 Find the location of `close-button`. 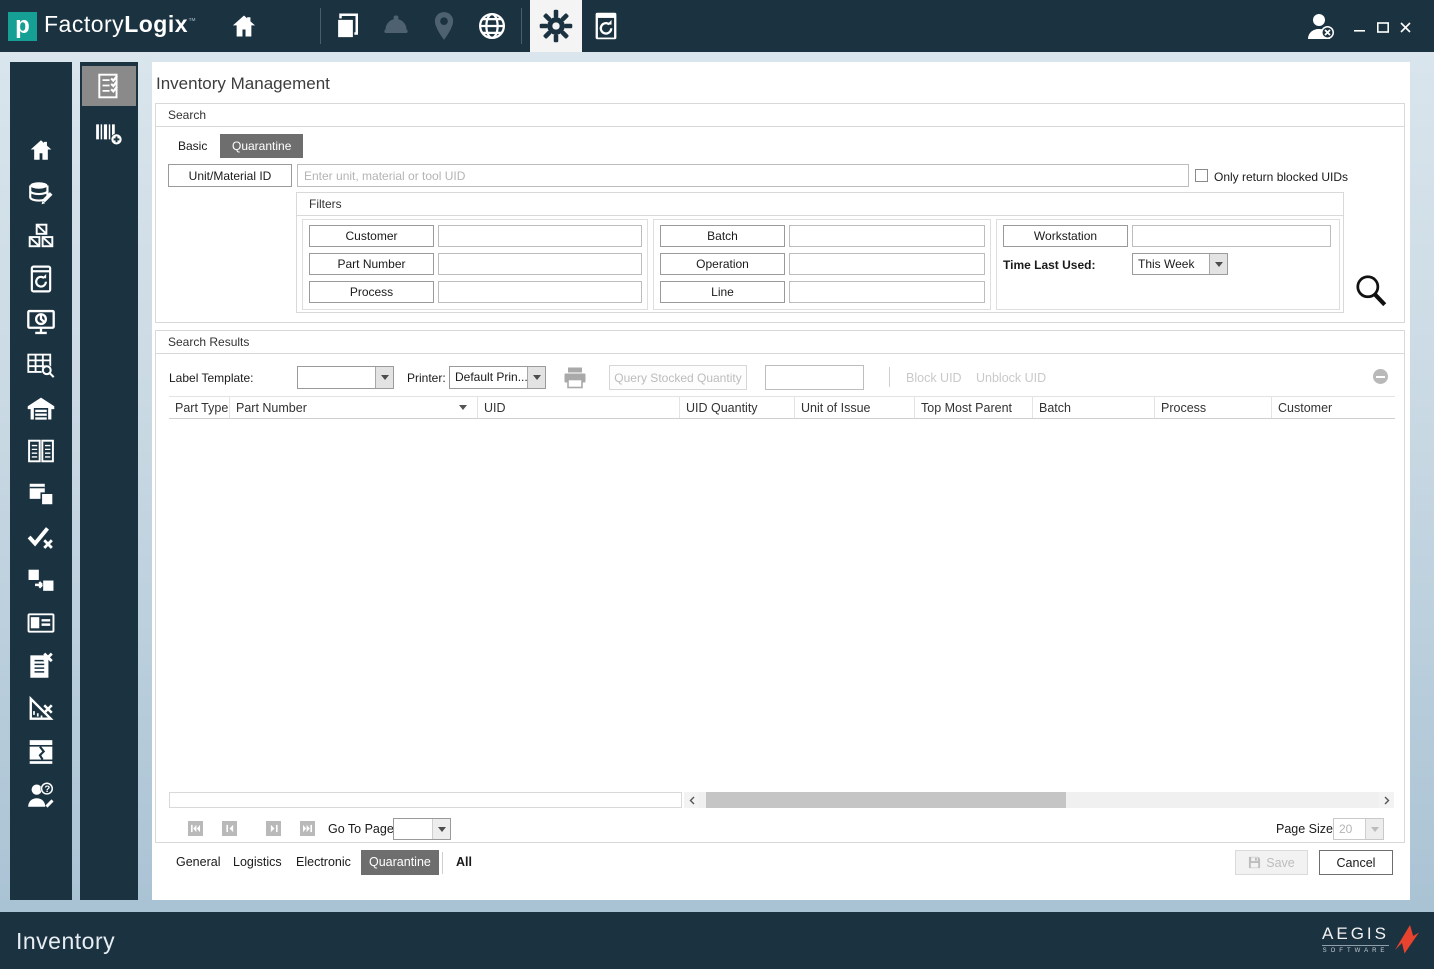

close-button is located at coordinates (1405, 27).